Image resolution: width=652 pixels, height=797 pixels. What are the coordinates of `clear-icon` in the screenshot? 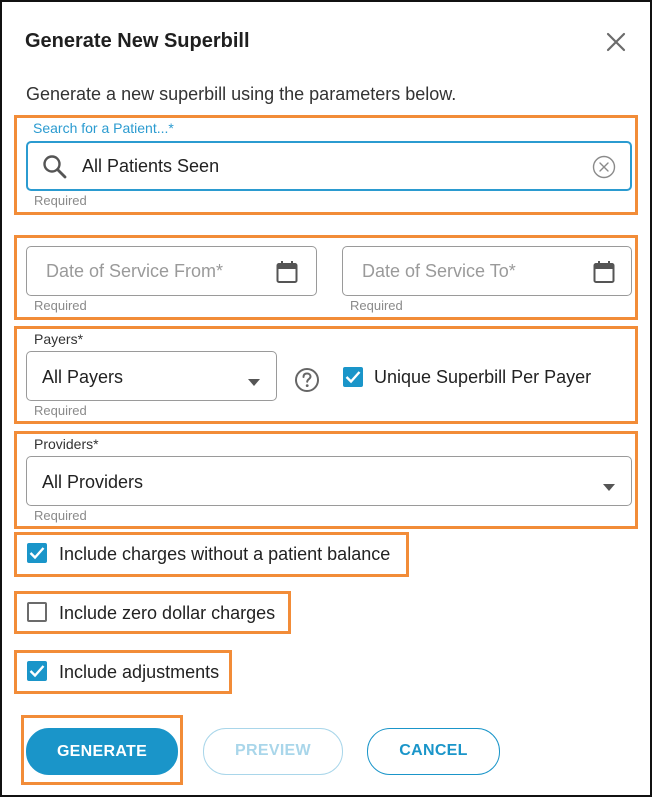 It's located at (604, 169).